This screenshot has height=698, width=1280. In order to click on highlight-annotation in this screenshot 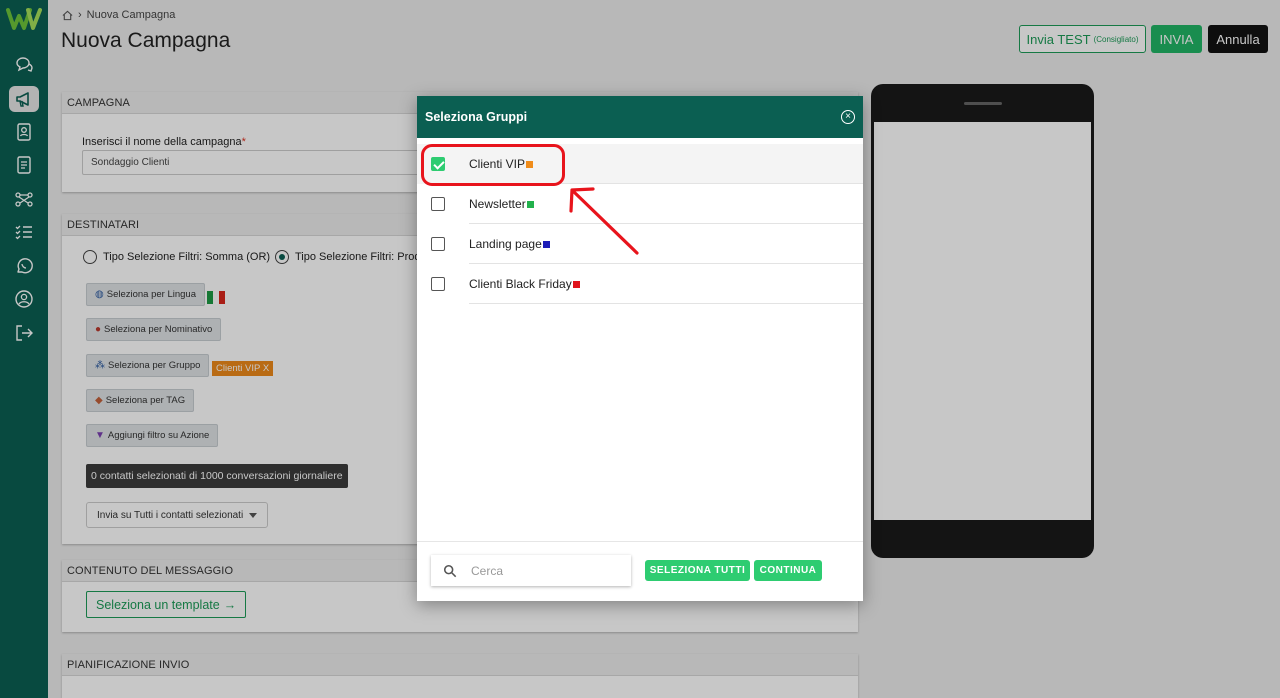, I will do `click(493, 165)`.